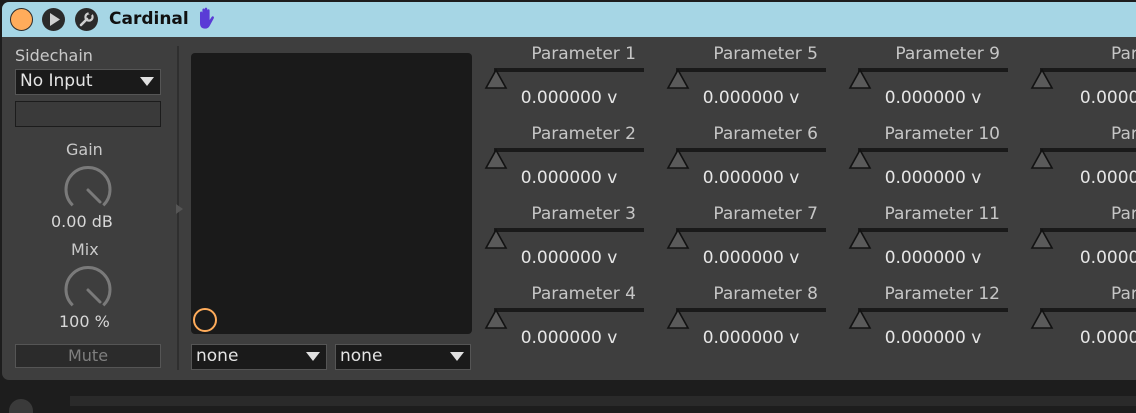  What do you see at coordinates (751, 324) in the screenshot?
I see `parameter-slider: Parameter 8 0.000000 v` at bounding box center [751, 324].